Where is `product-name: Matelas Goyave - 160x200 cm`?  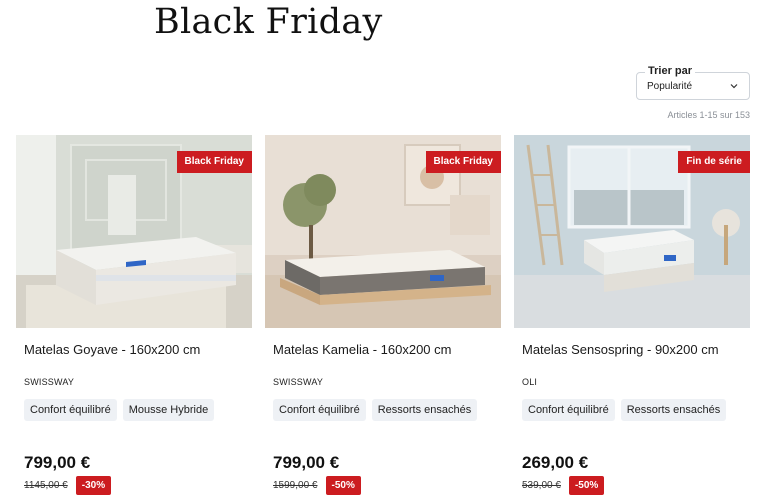 product-name: Matelas Goyave - 160x200 cm is located at coordinates (112, 349).